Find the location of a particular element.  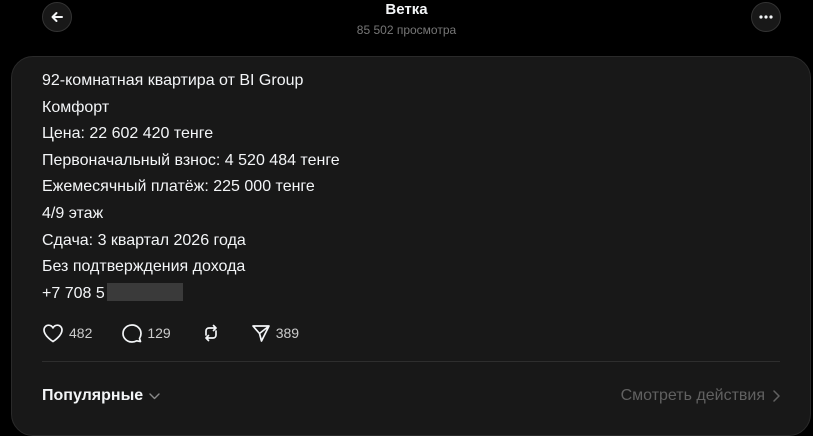

post-line: Ежемесячный платёж: 225 000 тенге is located at coordinates (178, 187).